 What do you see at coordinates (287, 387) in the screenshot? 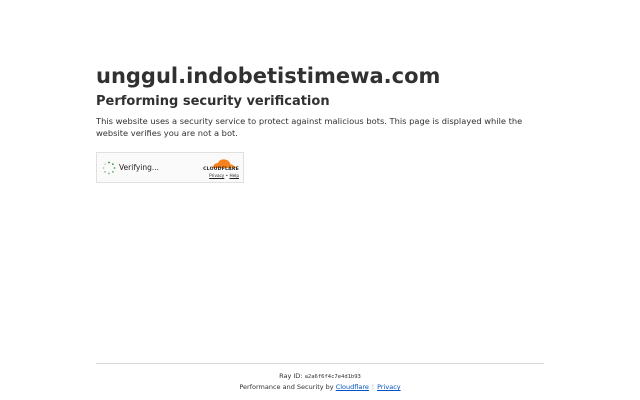
I see `performance-text: Performance and Security by` at bounding box center [287, 387].